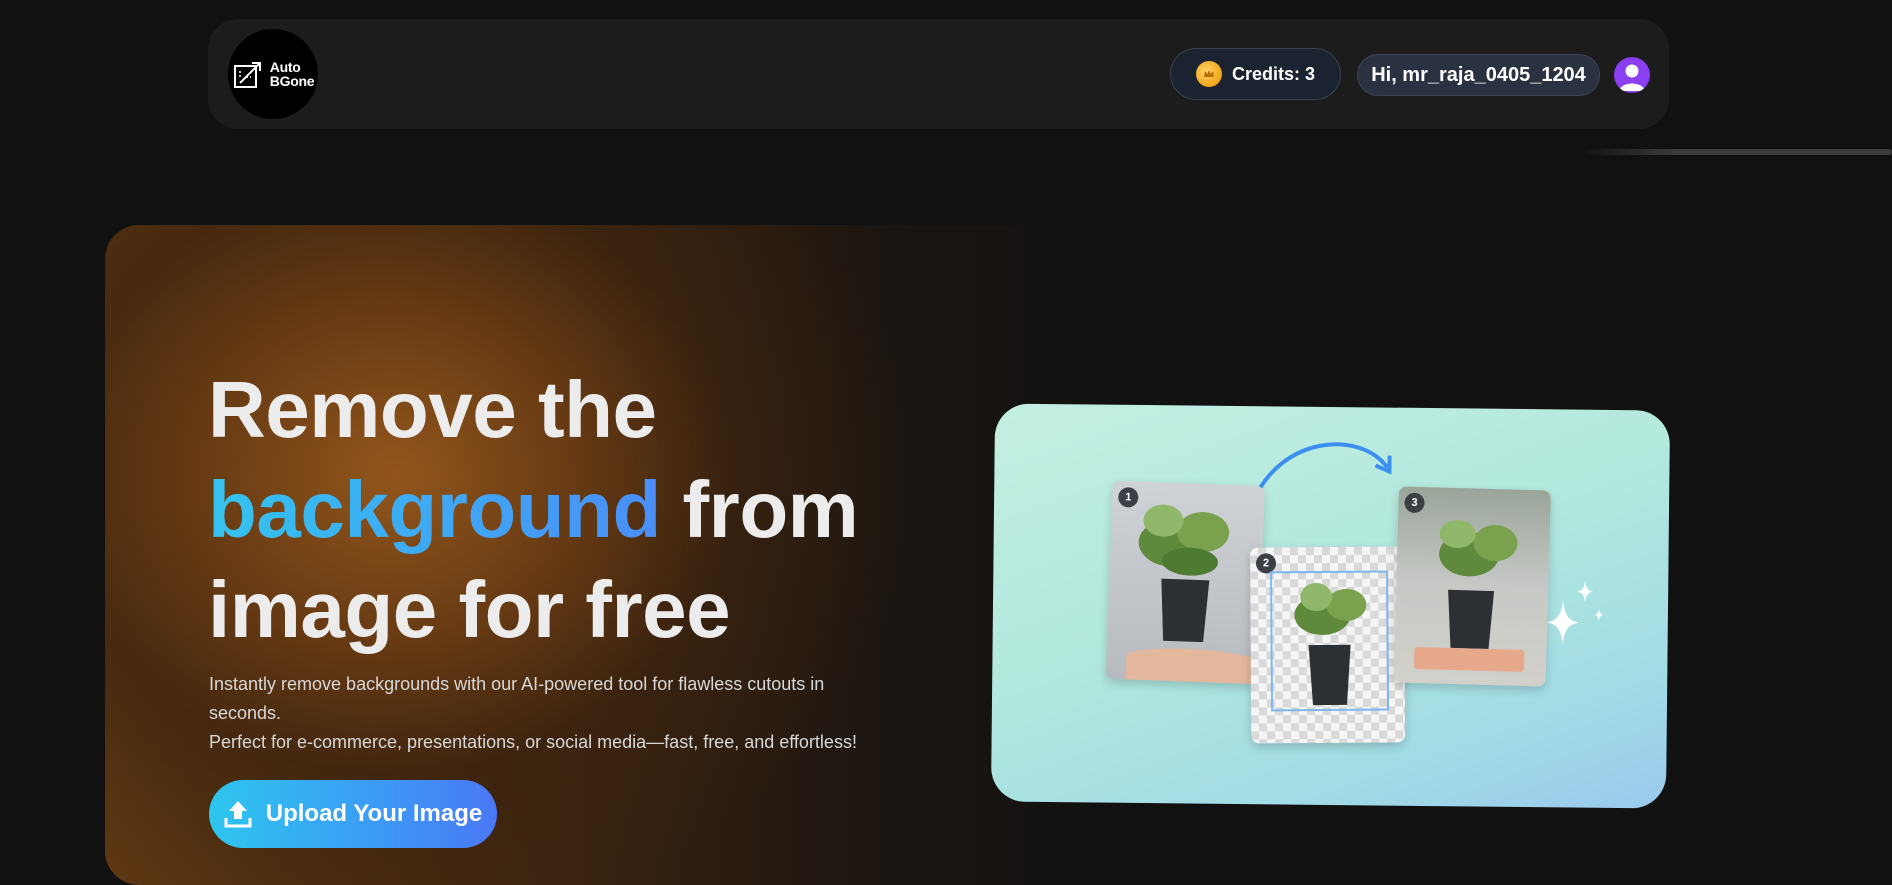 Image resolution: width=1892 pixels, height=885 pixels. I want to click on user-greeting-text: Hi, mr_raja_0405_1204, so click(1478, 74).